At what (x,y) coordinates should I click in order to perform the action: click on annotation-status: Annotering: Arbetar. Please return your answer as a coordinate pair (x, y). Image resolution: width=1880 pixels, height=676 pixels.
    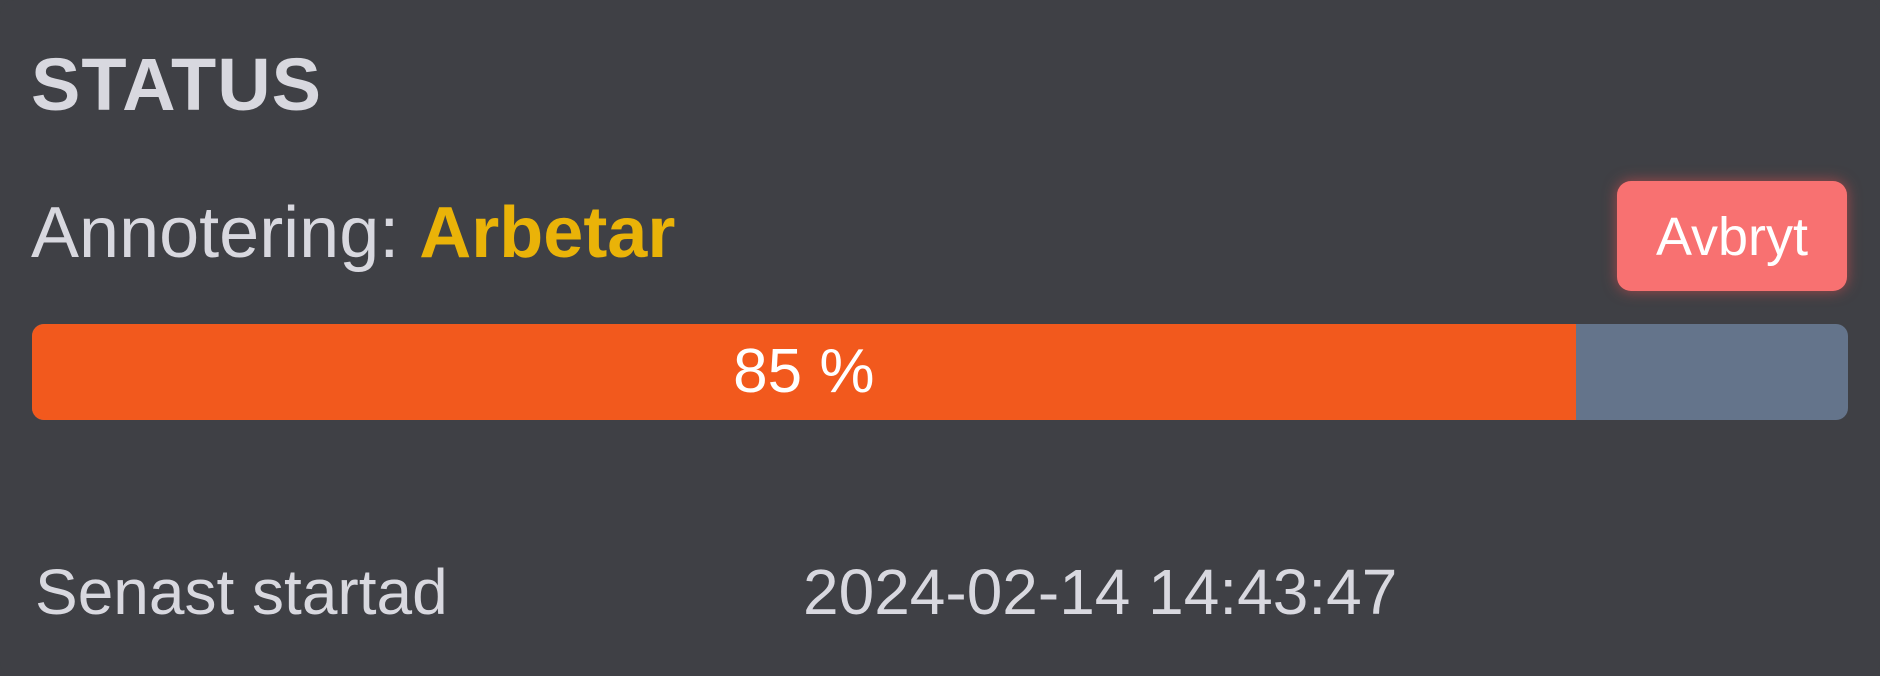
    Looking at the image, I should click on (353, 233).